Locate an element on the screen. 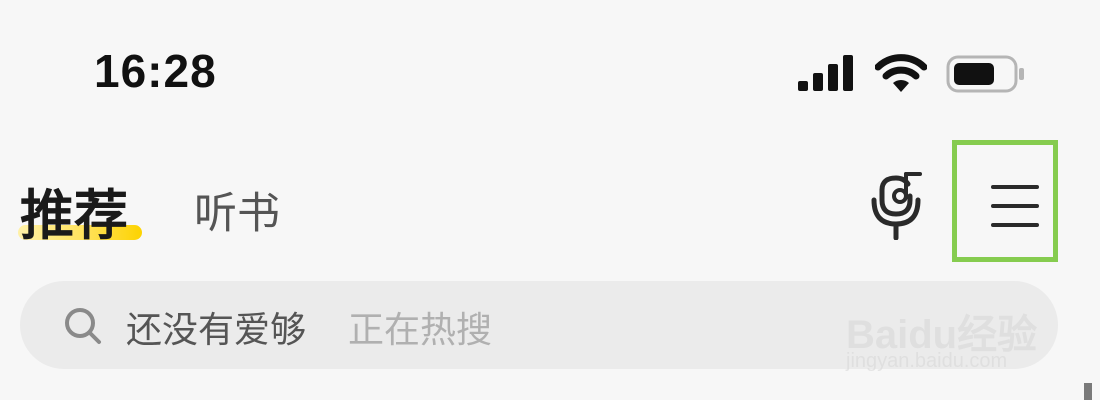 Image resolution: width=1100 pixels, height=400 pixels. status-time: 16:28 is located at coordinates (155, 71).